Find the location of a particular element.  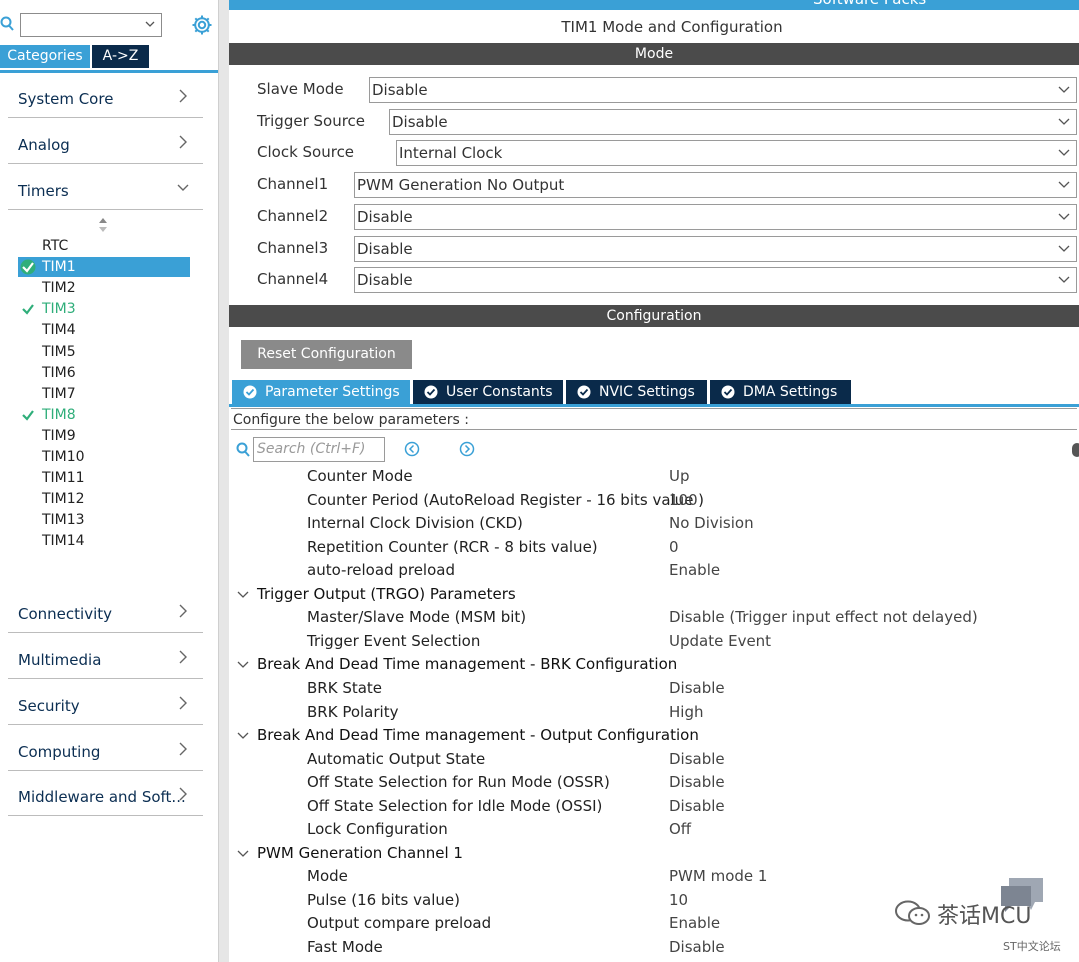

parameter-value: 0 is located at coordinates (674, 547).